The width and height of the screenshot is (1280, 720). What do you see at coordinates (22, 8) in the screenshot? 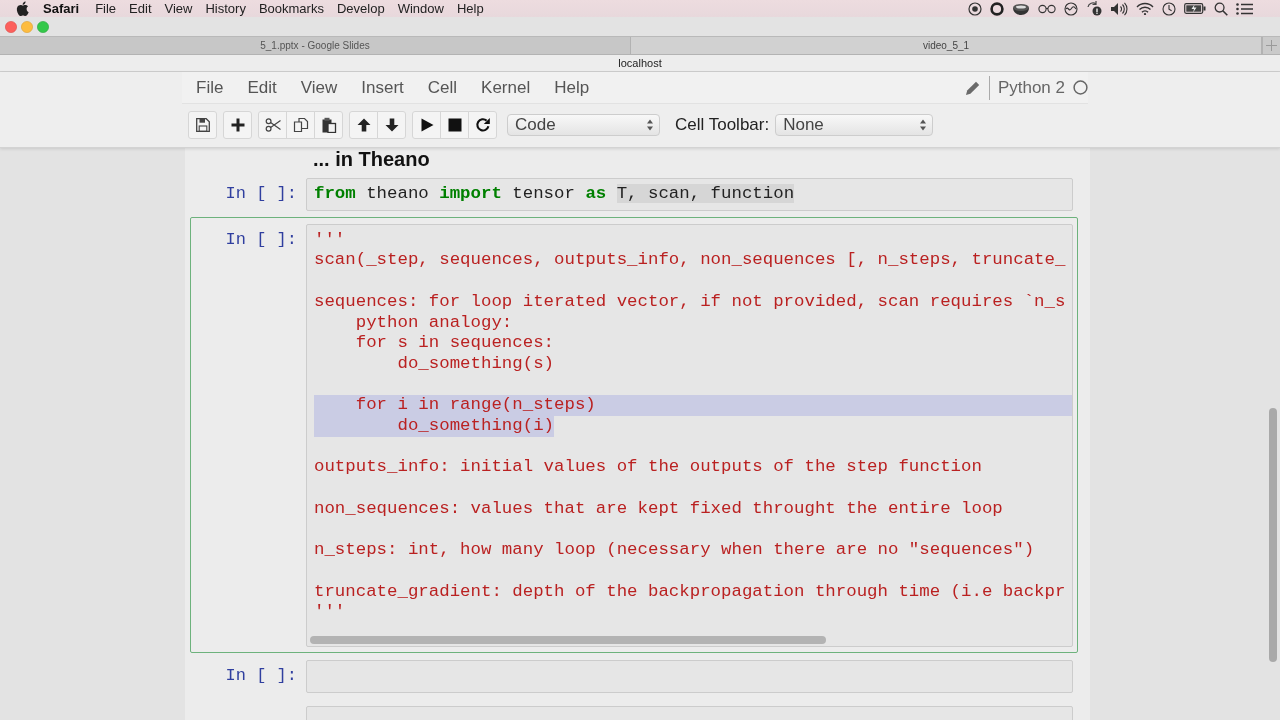
I see `apple-logo-icon` at bounding box center [22, 8].